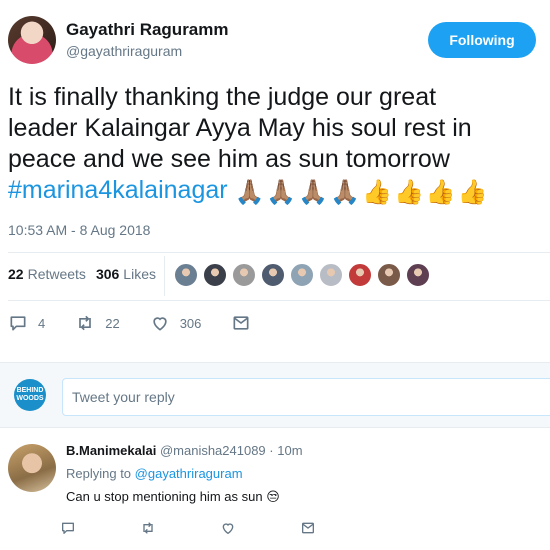  I want to click on dm-action, so click(246, 323).